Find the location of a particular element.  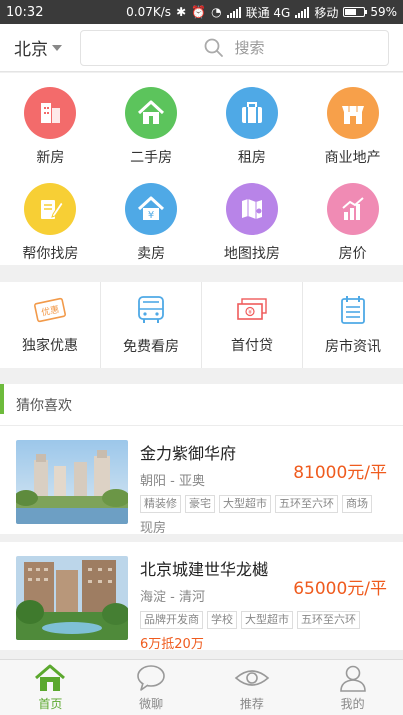

tab-label: 微聊 is located at coordinates (151, 703).